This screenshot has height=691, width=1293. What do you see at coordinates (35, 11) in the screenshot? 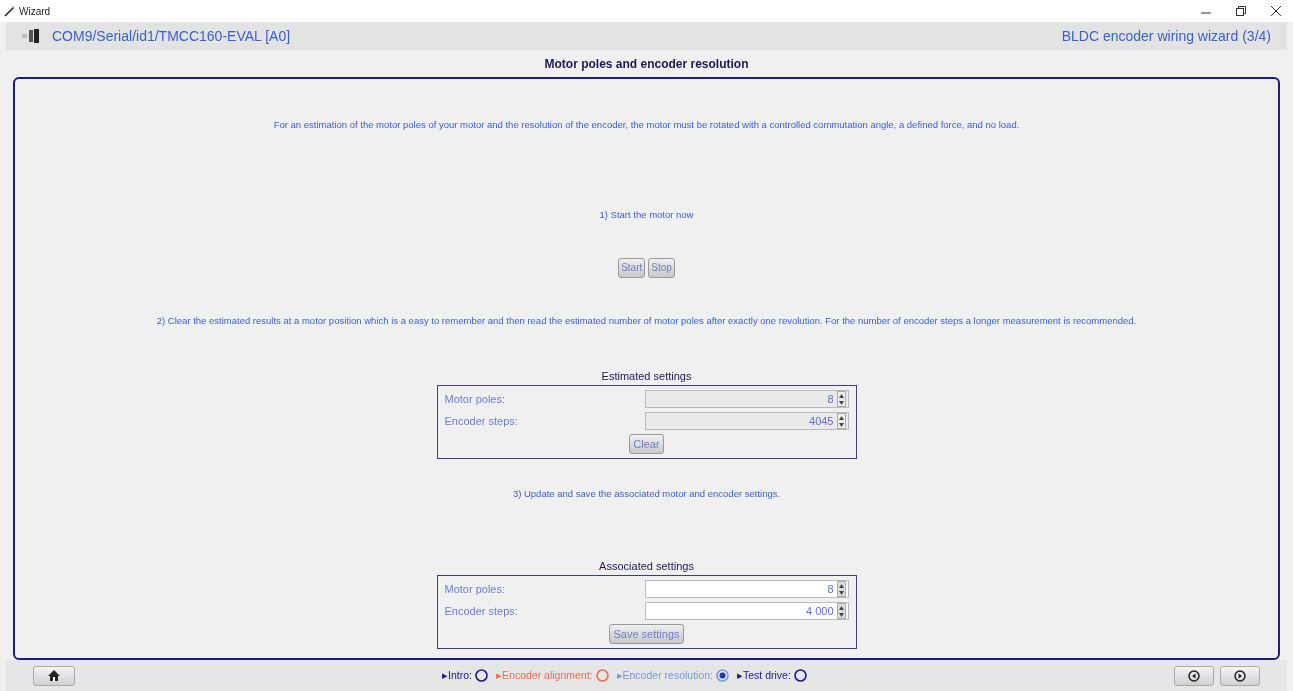
I see `window-title: Wizard` at bounding box center [35, 11].